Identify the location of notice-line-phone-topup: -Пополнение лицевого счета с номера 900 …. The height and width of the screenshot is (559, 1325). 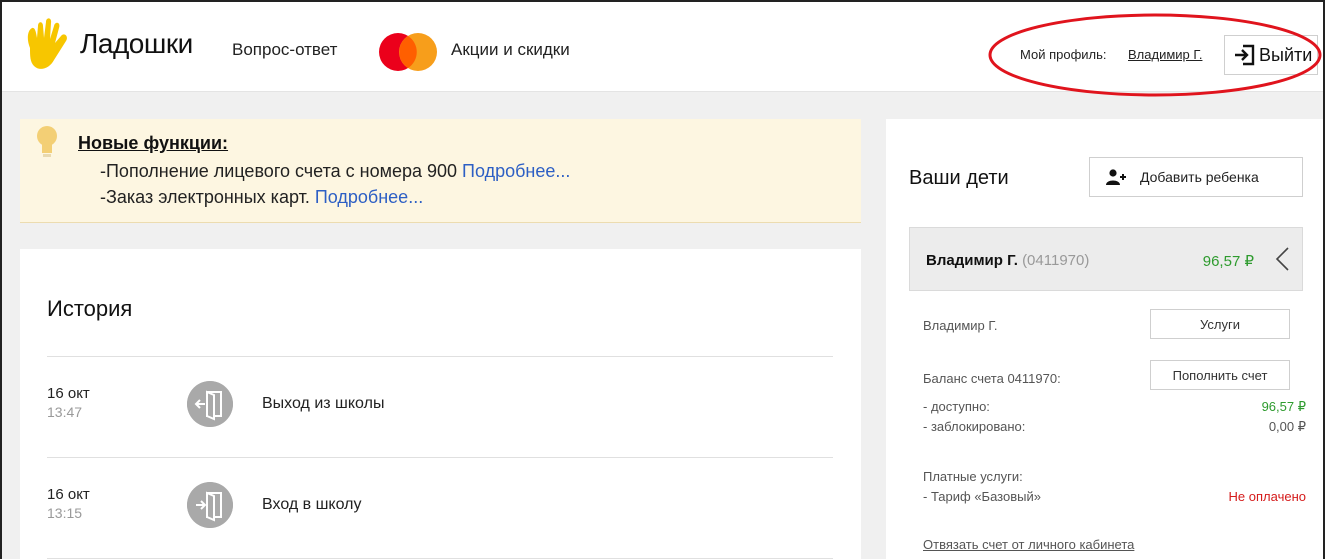
(335, 171).